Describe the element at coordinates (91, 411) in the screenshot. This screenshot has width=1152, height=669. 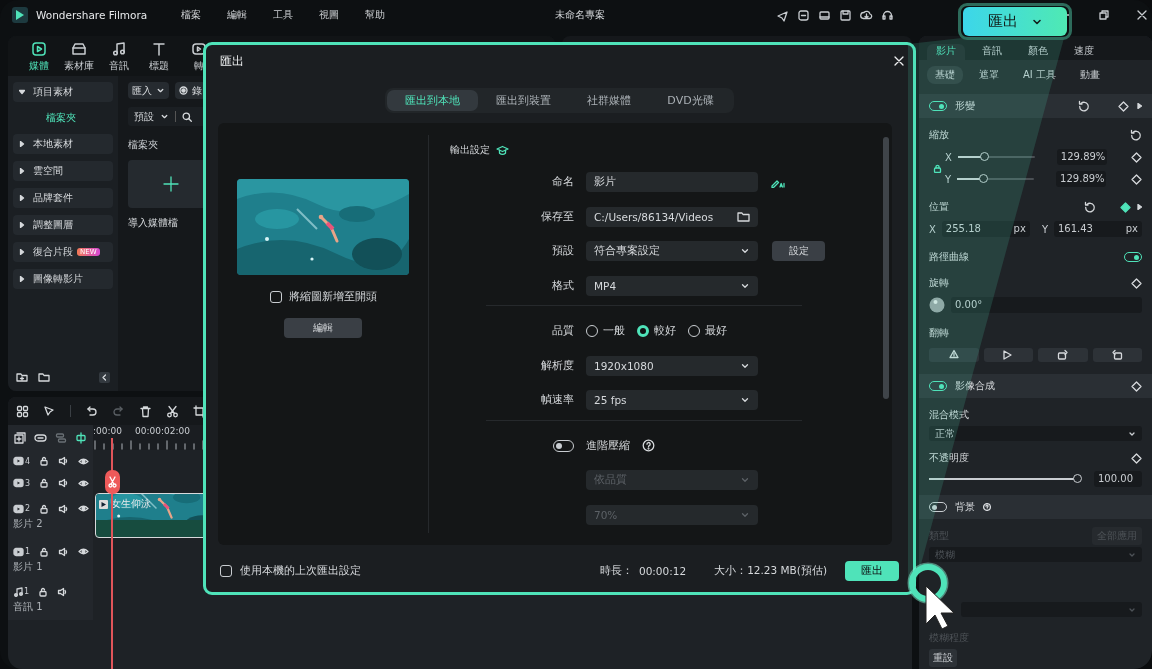
I see `undo-icon` at that location.